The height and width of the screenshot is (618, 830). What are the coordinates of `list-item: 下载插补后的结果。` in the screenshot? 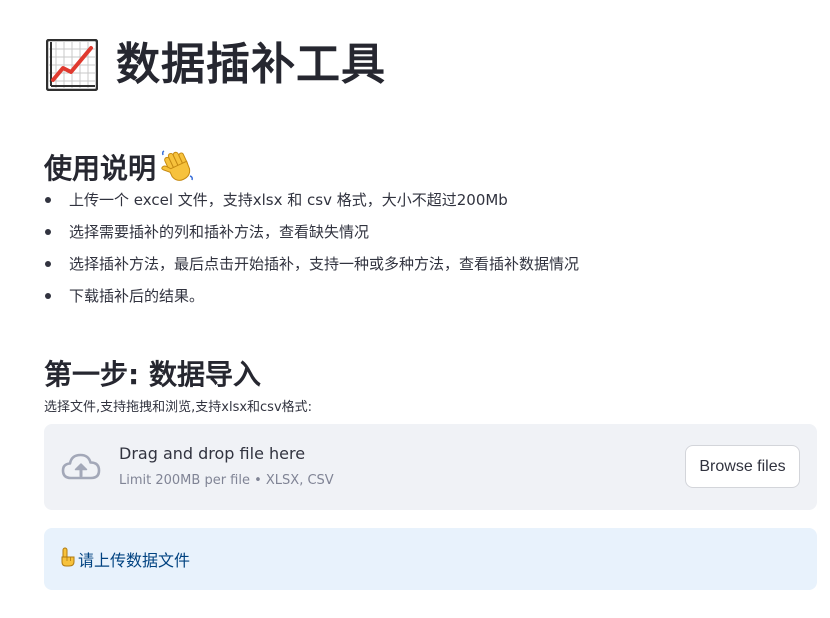 It's located at (311, 296).